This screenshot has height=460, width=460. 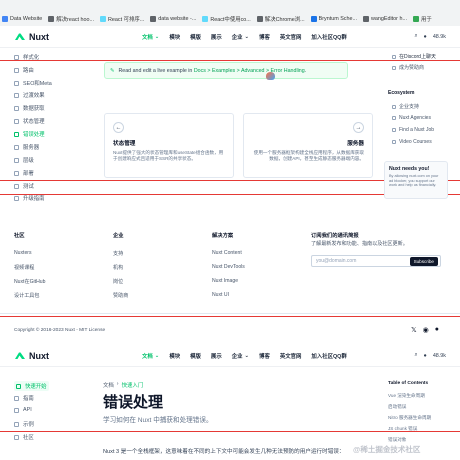 What do you see at coordinates (228, 267) in the screenshot?
I see `footer-link: Nuxt DevTools` at bounding box center [228, 267].